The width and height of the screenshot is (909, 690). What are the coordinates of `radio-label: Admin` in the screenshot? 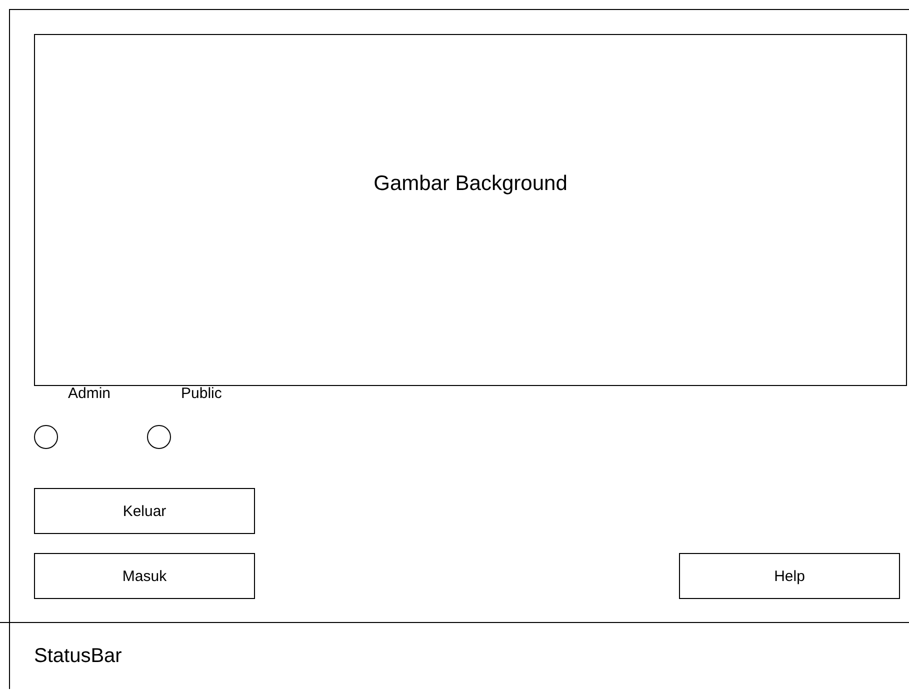 It's located at (89, 394).